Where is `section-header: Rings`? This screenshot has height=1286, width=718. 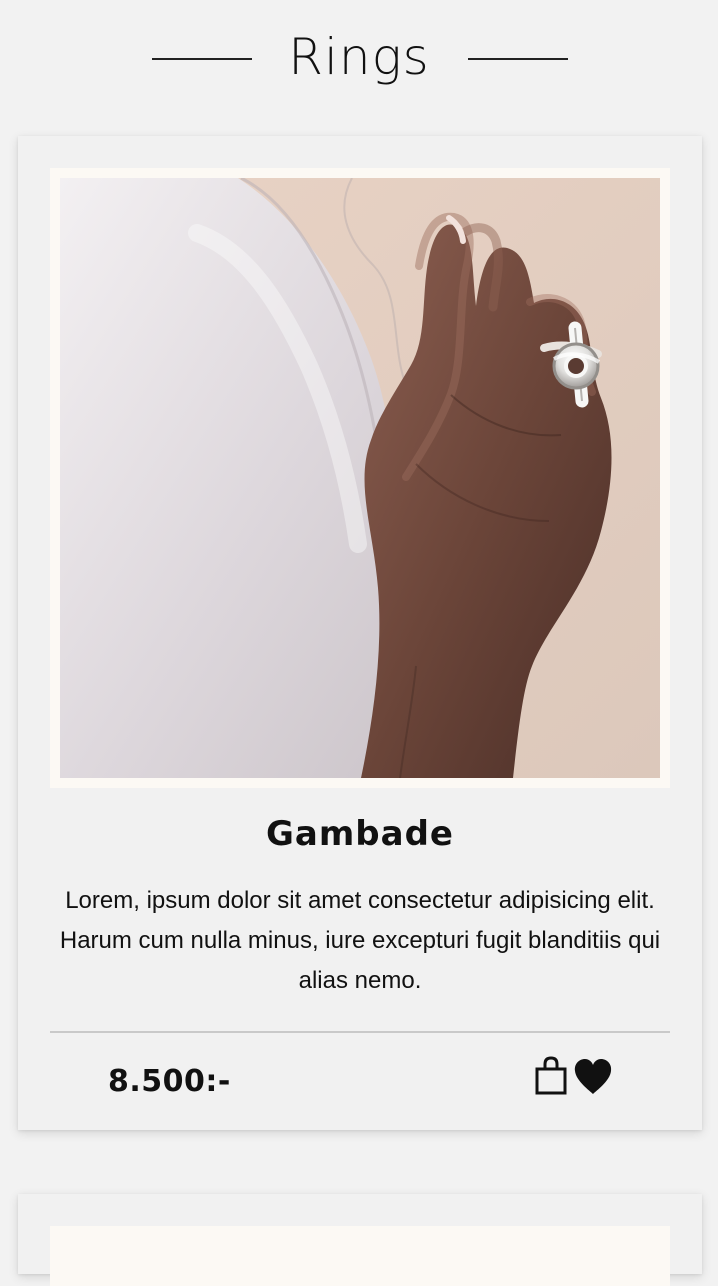
section-header: Rings is located at coordinates (359, 59).